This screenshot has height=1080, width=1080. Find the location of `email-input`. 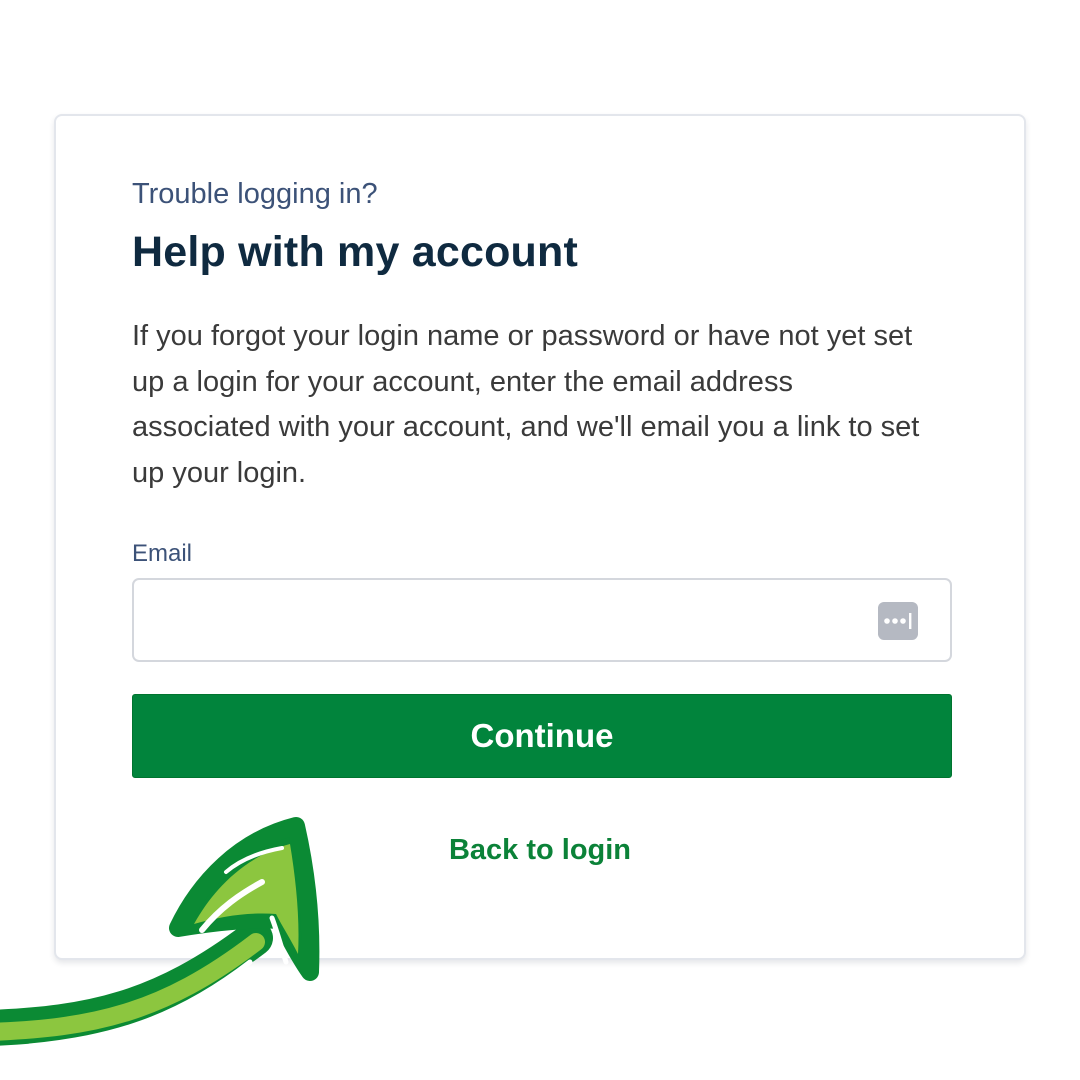

email-input is located at coordinates (500, 621).